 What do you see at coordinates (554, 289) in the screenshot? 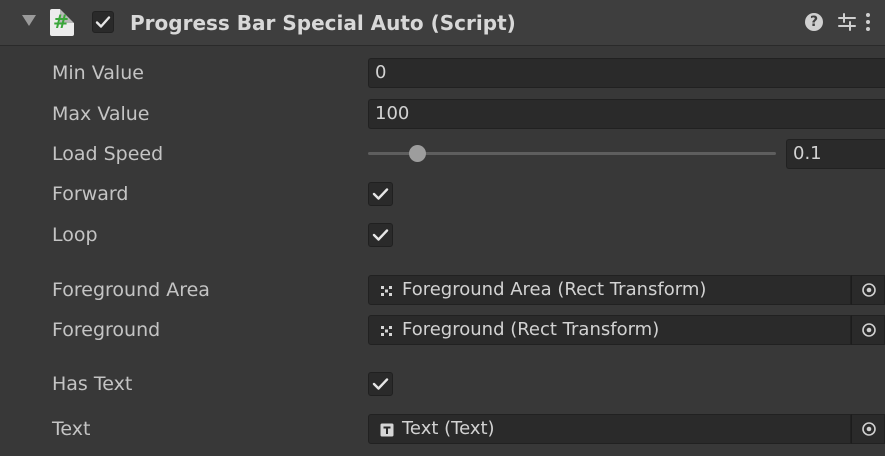
I see `foreground-area-value: Foreground Area (Rect Transform)` at bounding box center [554, 289].